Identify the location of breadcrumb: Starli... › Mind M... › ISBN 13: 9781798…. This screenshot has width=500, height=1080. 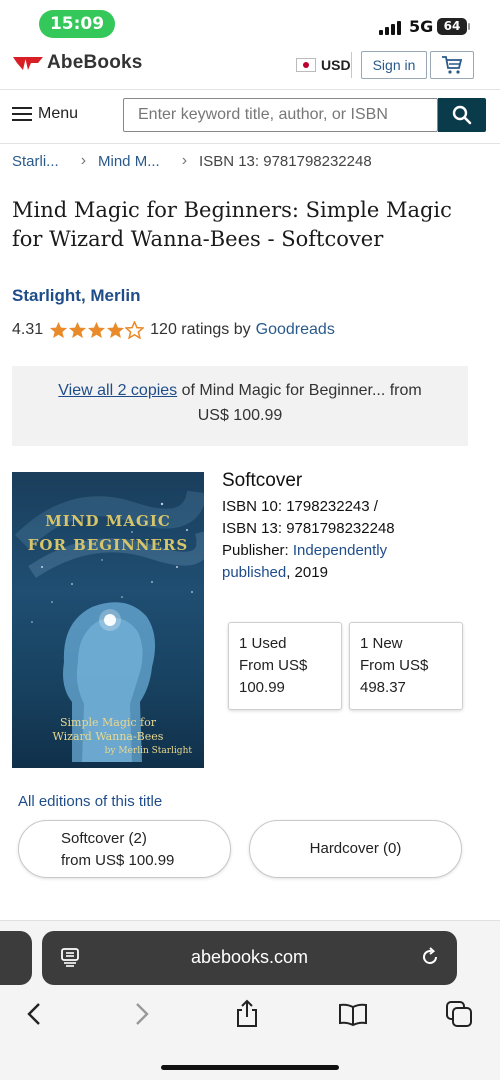
(252, 161).